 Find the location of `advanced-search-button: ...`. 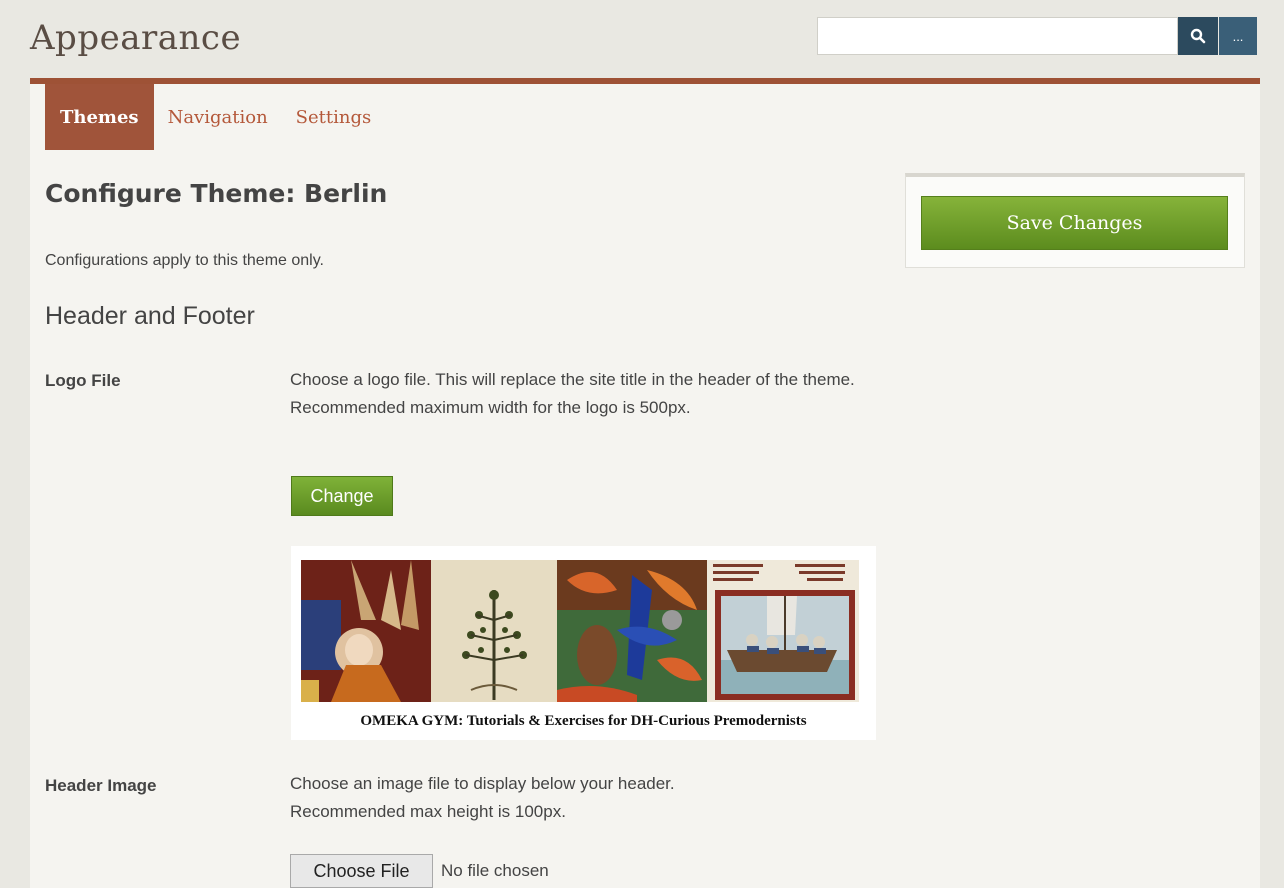

advanced-search-button: ... is located at coordinates (1238, 36).